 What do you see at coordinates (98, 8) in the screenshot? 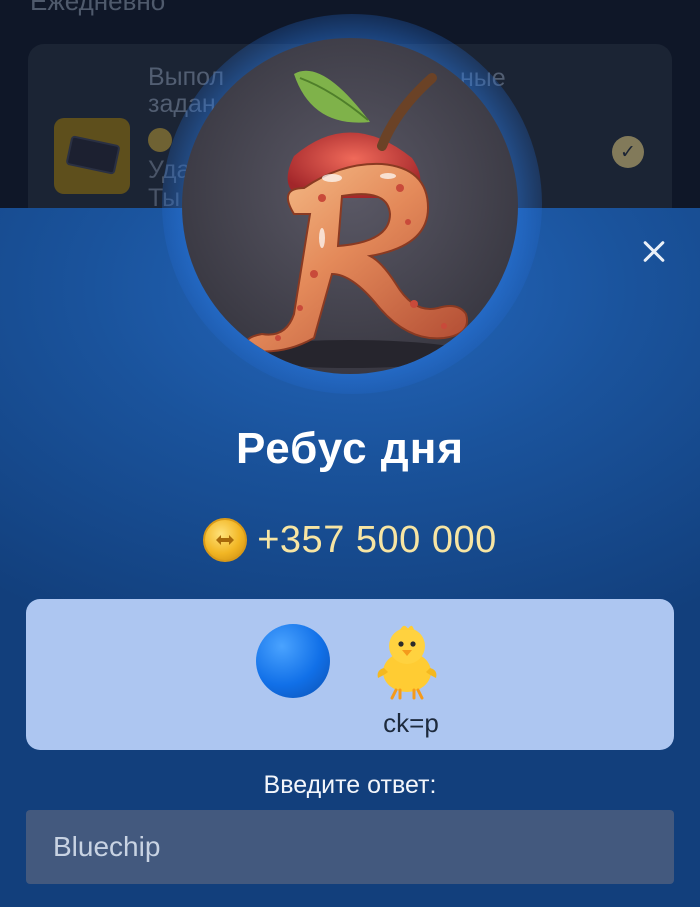
I see `section-title: Ежедневно` at bounding box center [98, 8].